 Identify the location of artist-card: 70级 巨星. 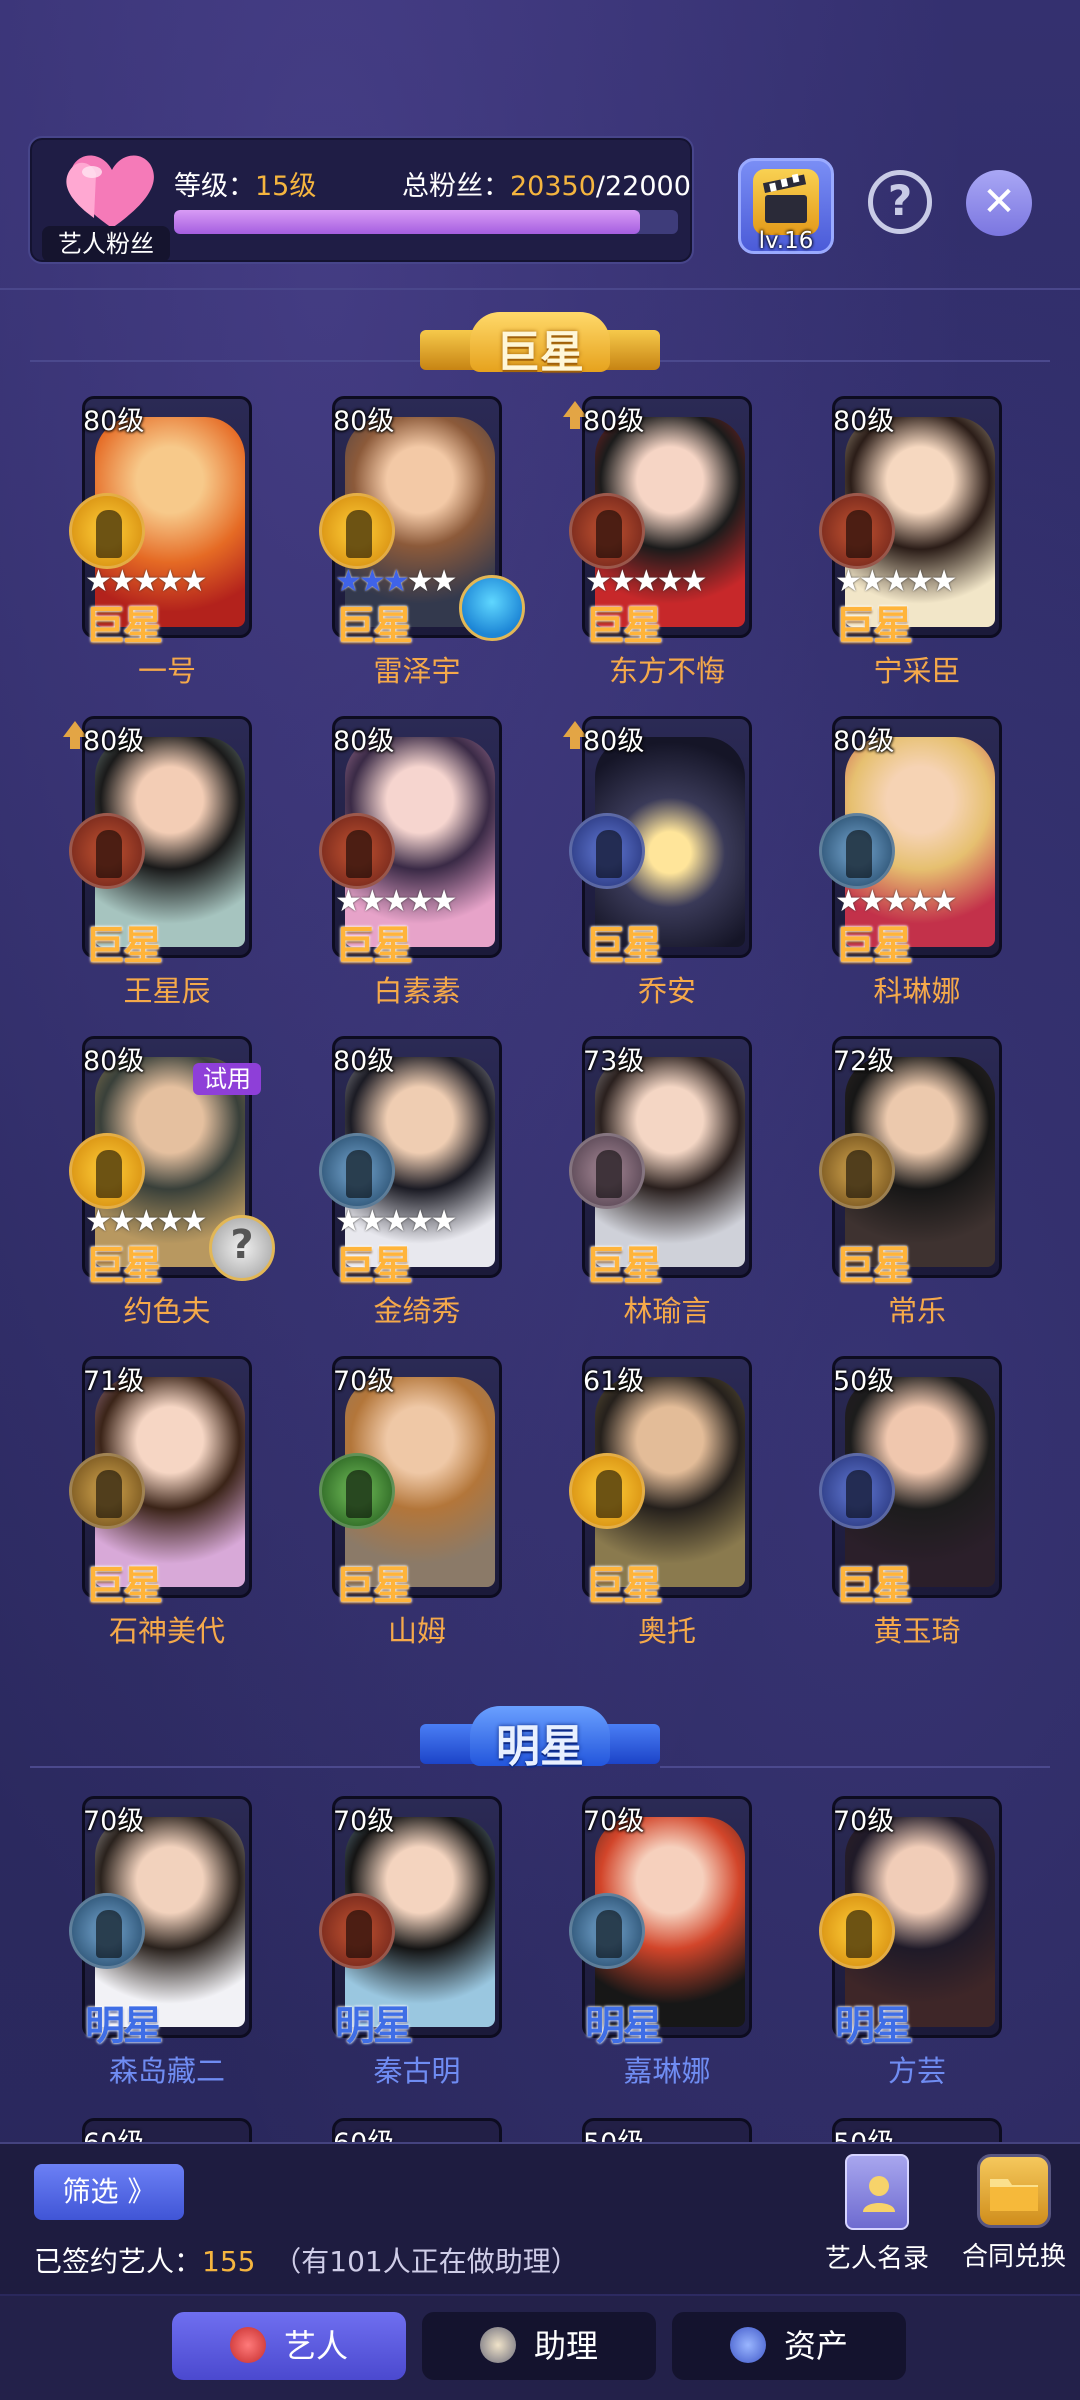
(410, 1482).